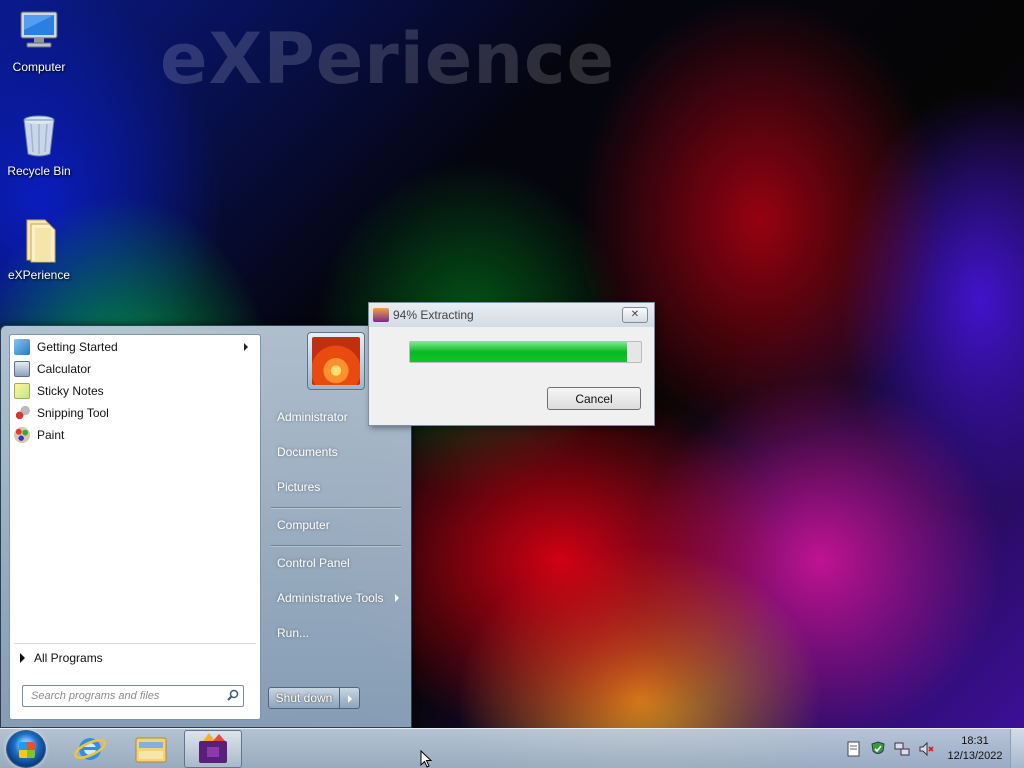  What do you see at coordinates (512, 748) in the screenshot?
I see `taskbar: 18:31 12/13/2022` at bounding box center [512, 748].